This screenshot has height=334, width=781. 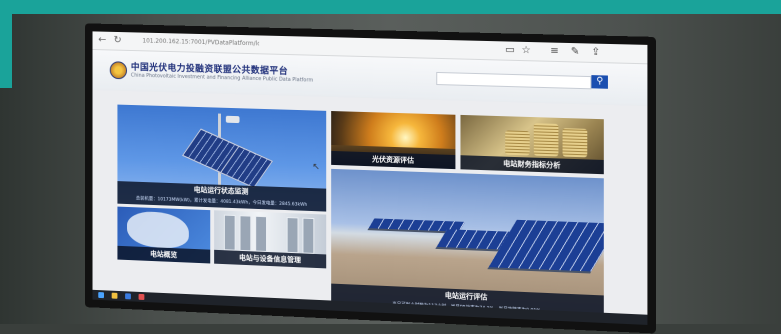 I want to click on browser-icon, so click(x=128, y=296).